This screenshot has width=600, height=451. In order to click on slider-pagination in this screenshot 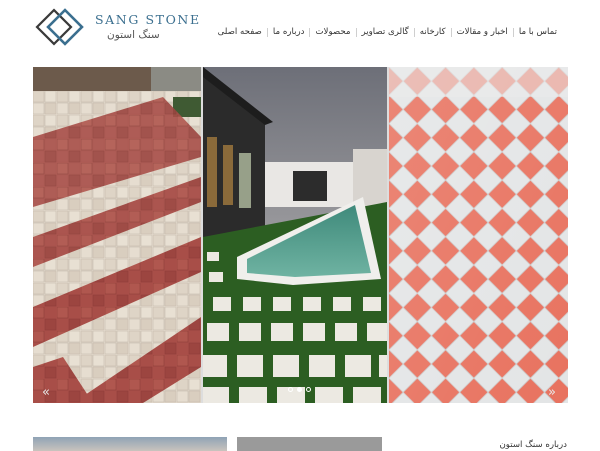, I will do `click(299, 389)`.